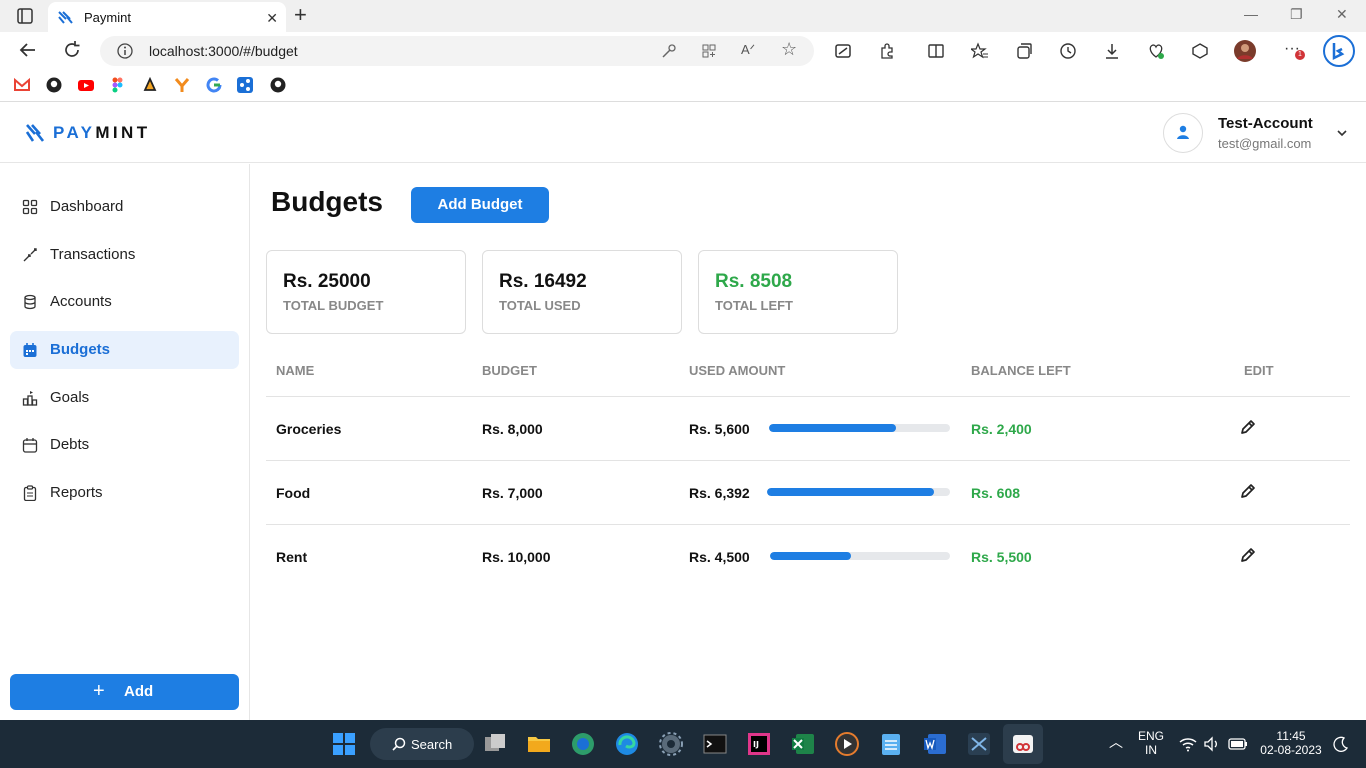 The image size is (1366, 768). Describe the element at coordinates (669, 51) in the screenshot. I see `key-icon` at that location.